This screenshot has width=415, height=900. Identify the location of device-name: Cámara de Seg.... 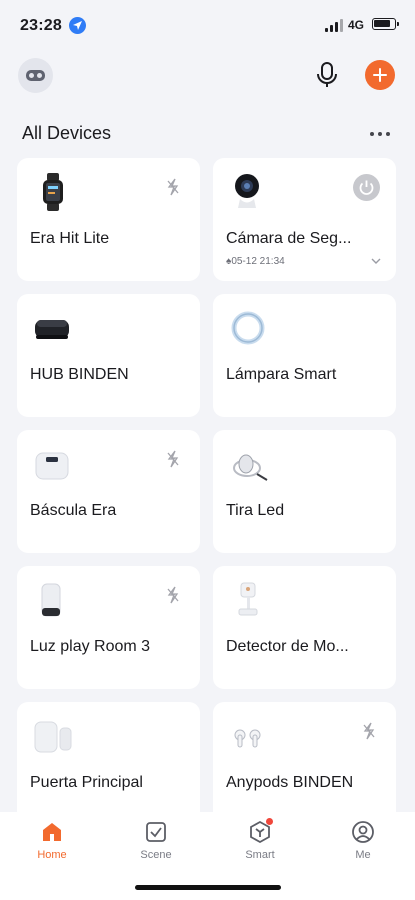
(289, 238).